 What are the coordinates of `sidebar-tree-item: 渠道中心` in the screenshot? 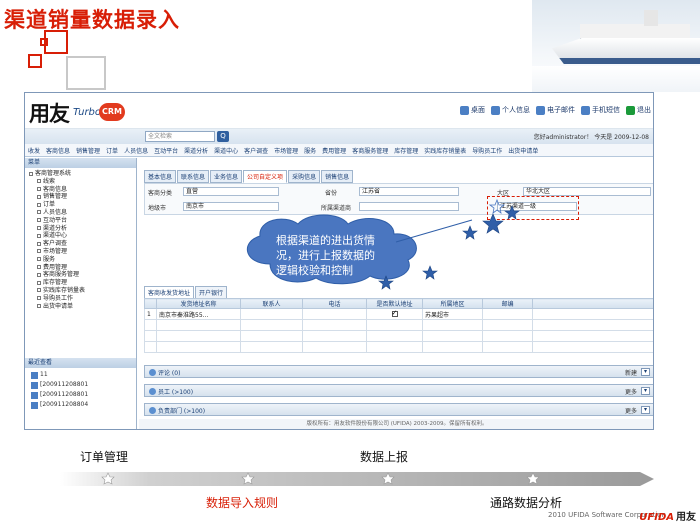 It's located at (82, 236).